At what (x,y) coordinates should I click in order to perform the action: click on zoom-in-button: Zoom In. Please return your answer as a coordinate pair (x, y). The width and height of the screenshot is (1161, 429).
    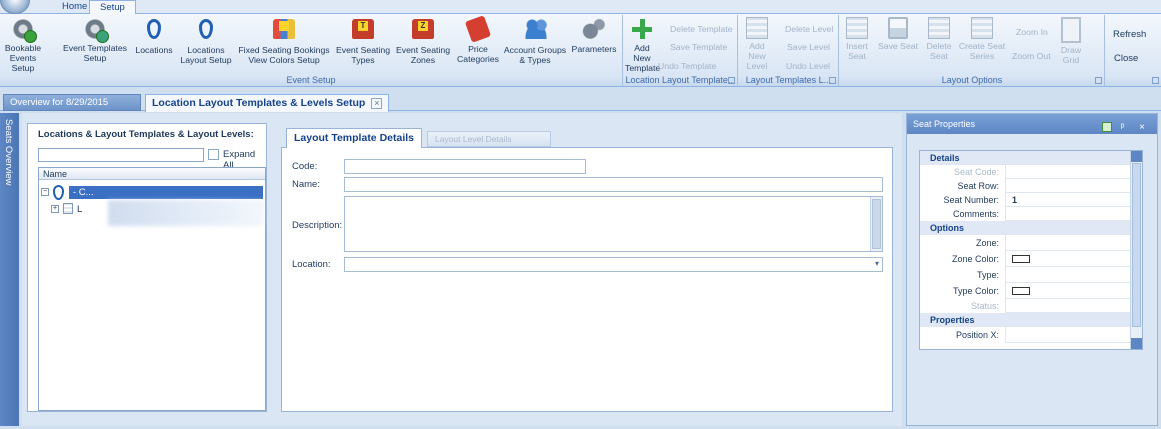
    Looking at the image, I should click on (1032, 32).